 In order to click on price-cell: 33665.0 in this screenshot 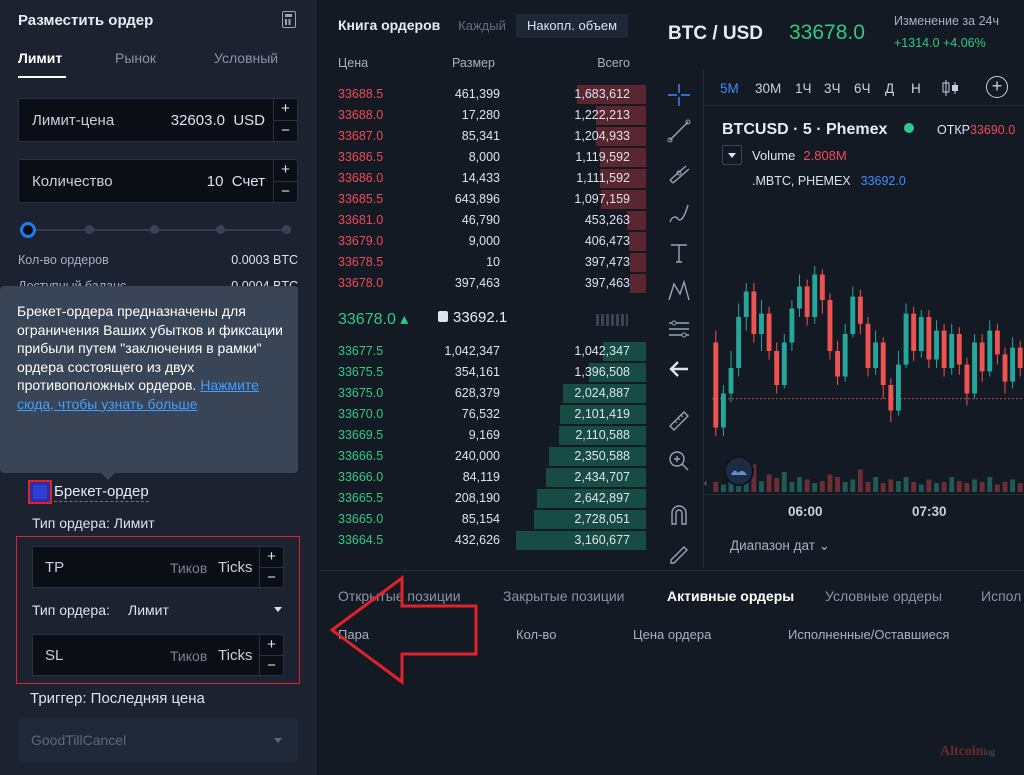, I will do `click(360, 519)`.